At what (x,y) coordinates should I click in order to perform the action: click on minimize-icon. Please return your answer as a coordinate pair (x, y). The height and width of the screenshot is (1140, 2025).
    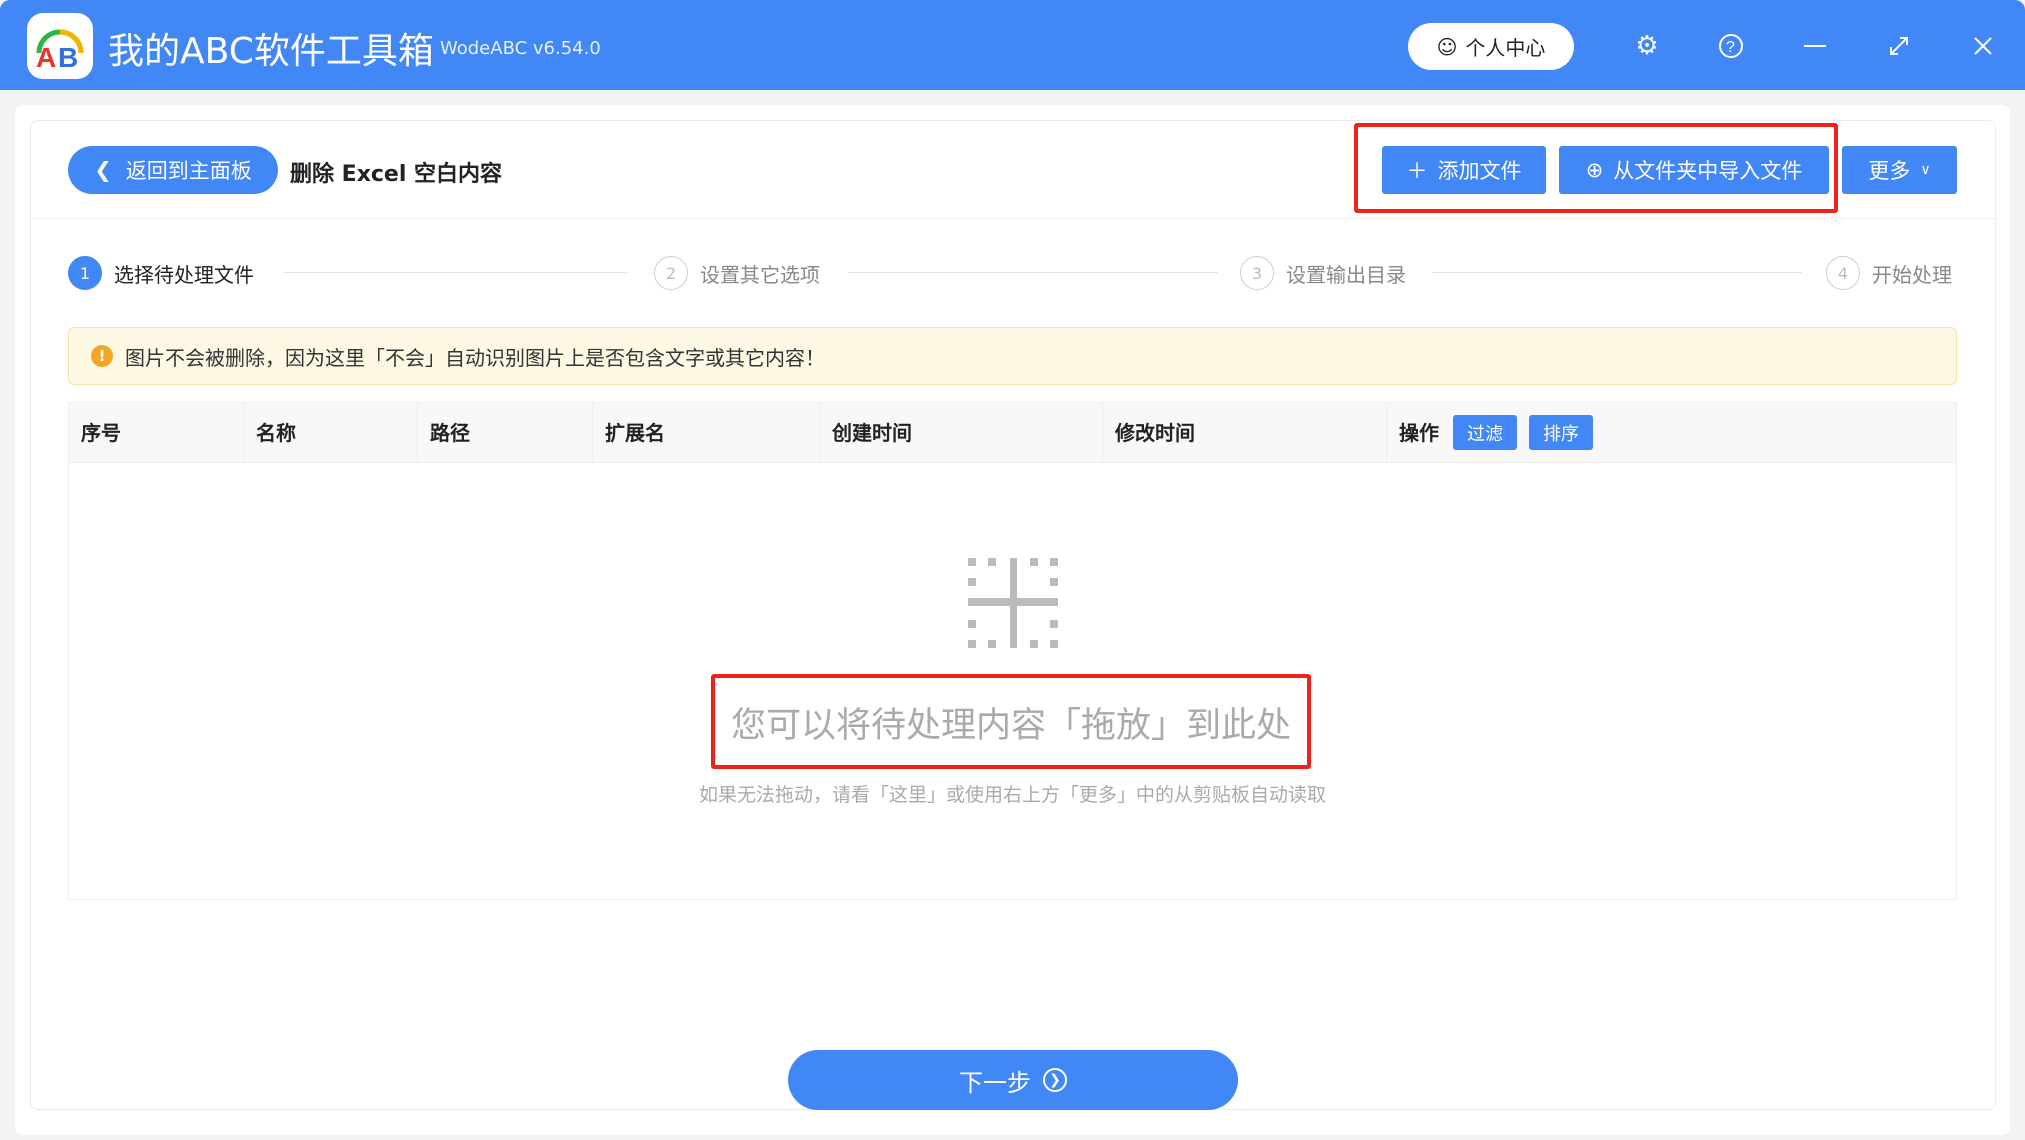
    Looking at the image, I should click on (1815, 46).